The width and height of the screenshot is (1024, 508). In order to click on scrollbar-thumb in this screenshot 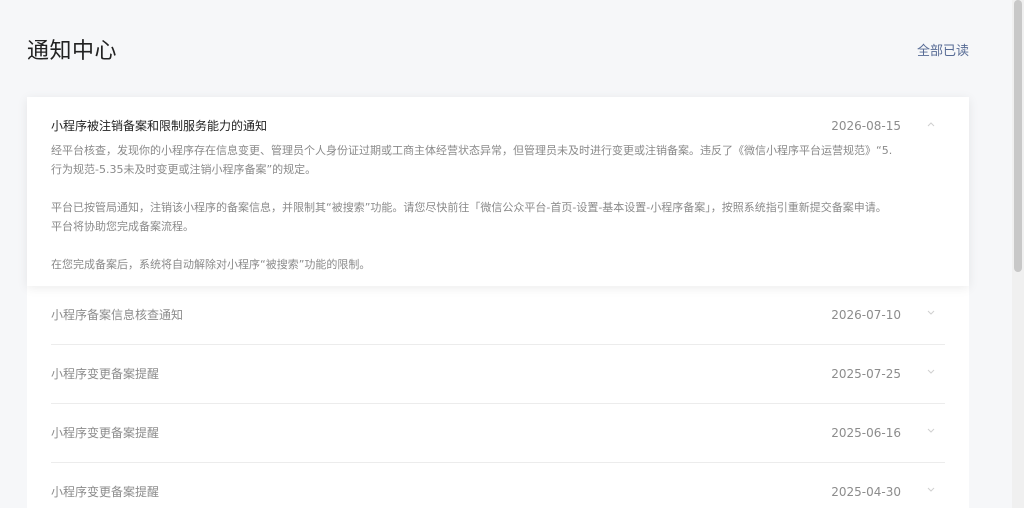, I will do `click(1018, 136)`.